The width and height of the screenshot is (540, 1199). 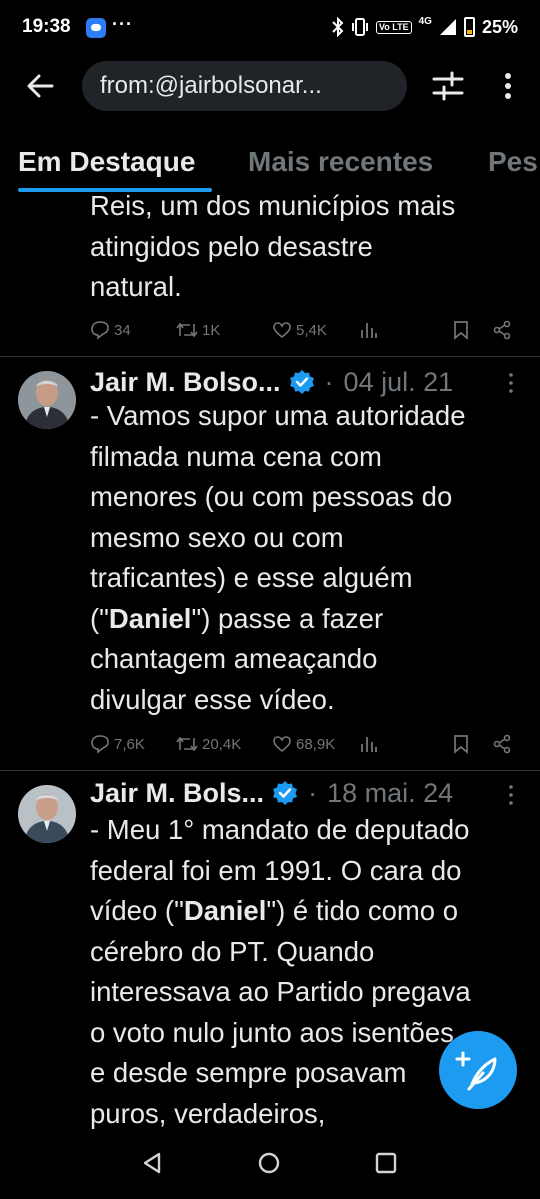 I want to click on compose-tweet-button, so click(x=478, y=1070).